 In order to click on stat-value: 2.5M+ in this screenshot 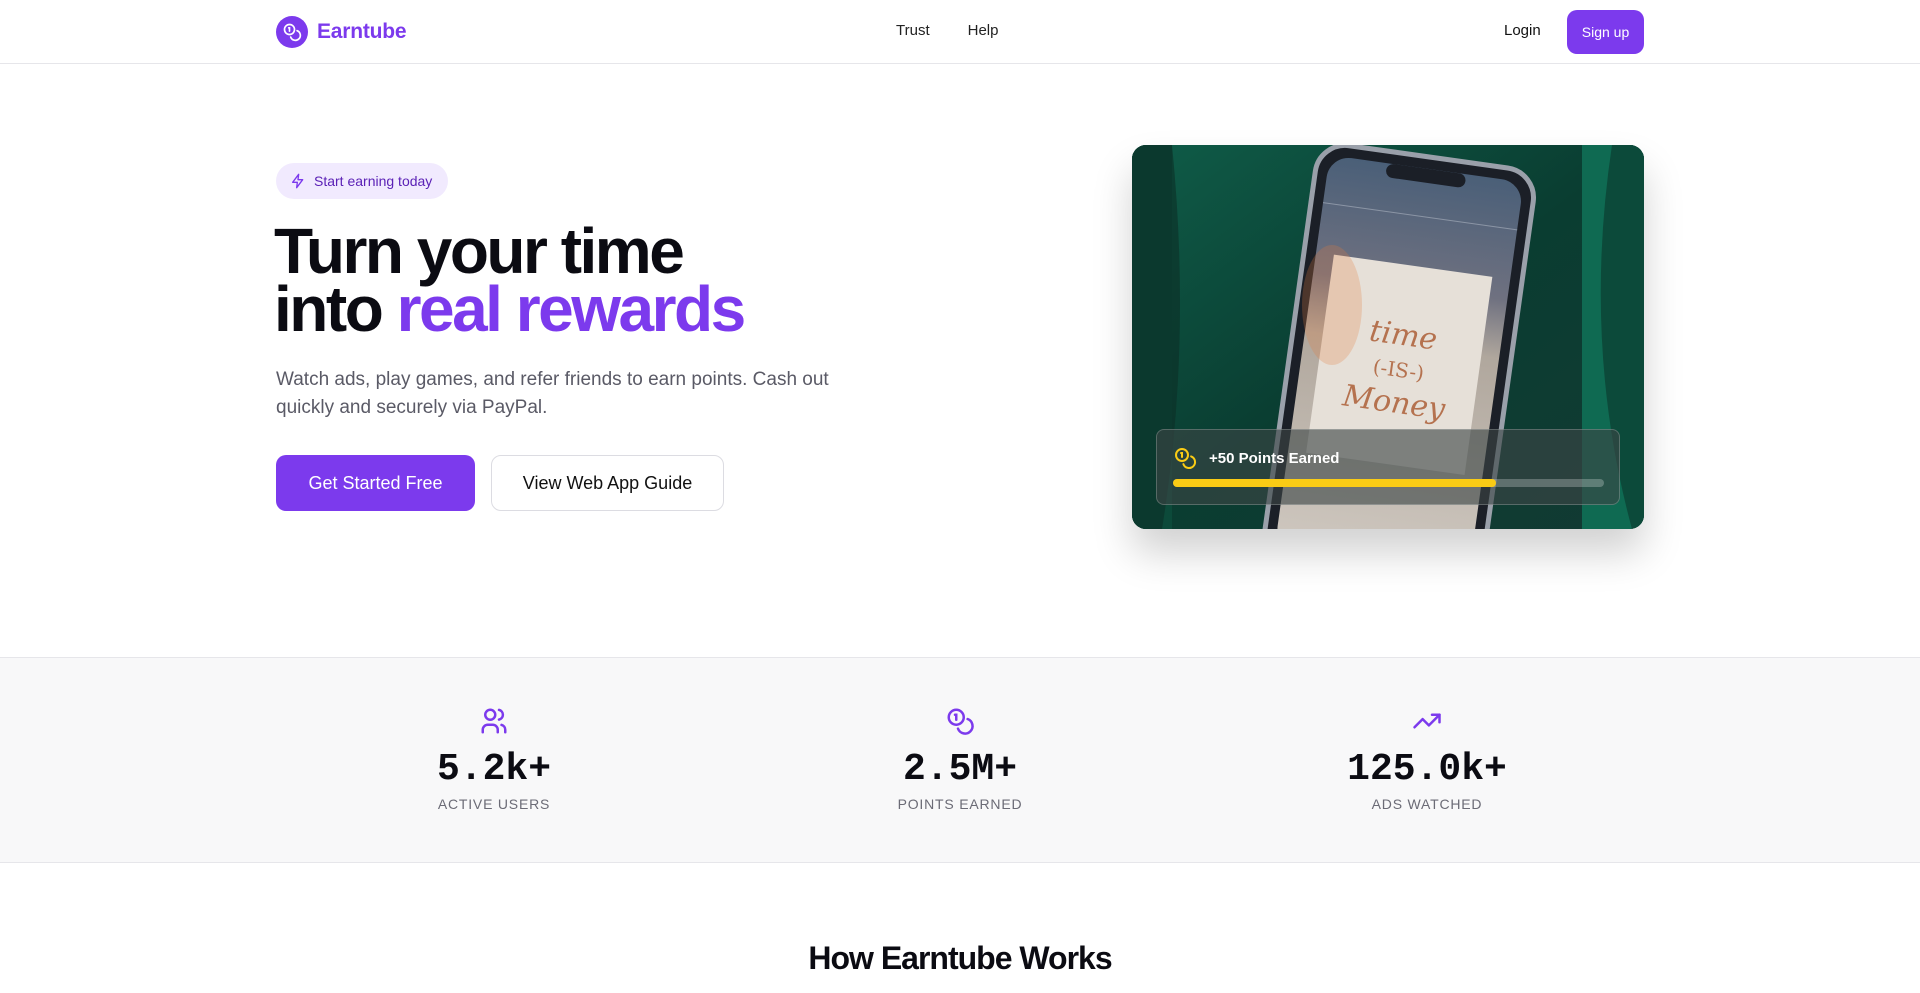, I will do `click(960, 769)`.